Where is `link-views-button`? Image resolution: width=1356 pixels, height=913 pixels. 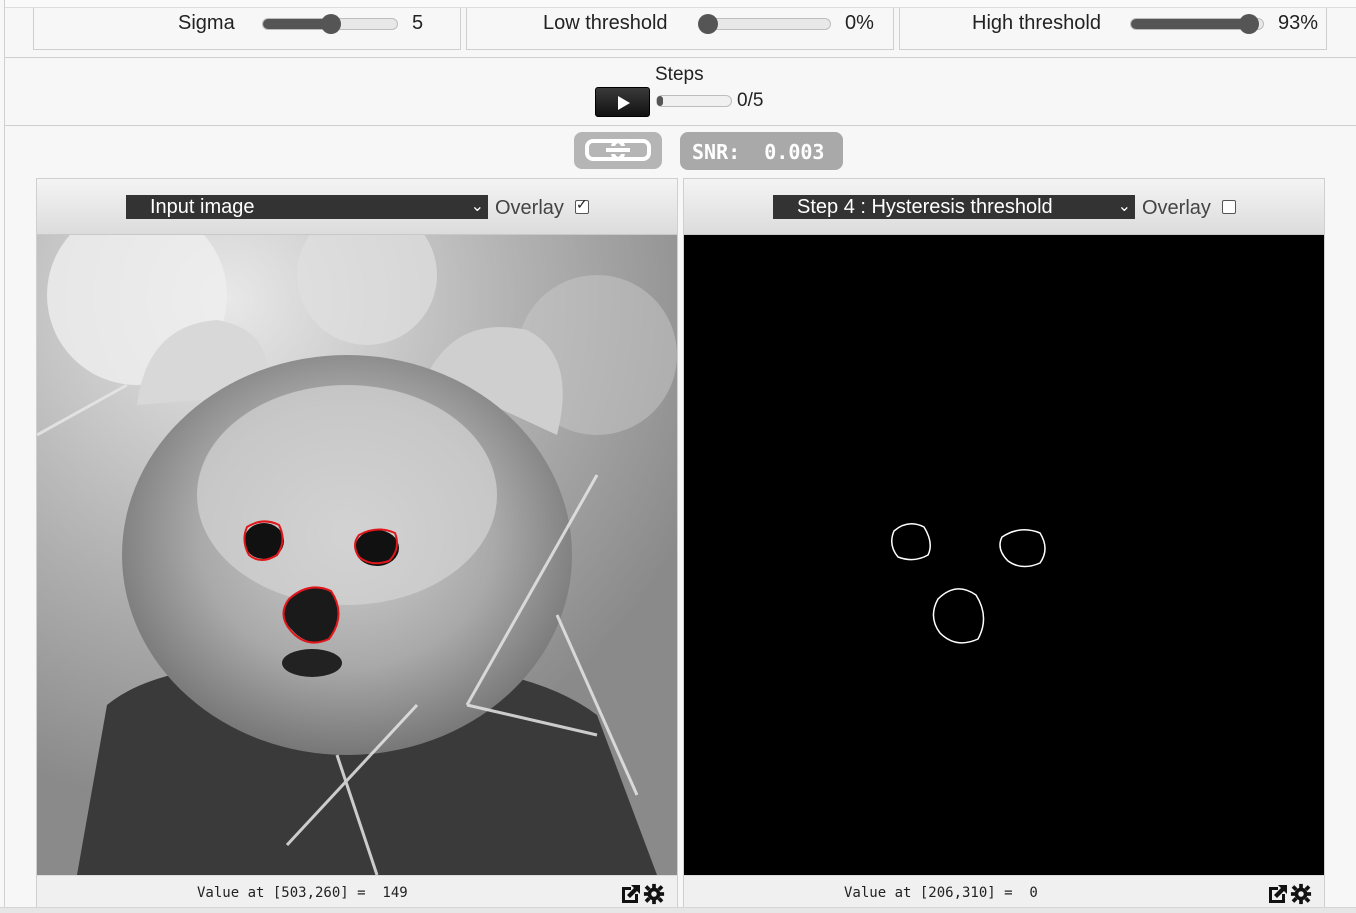 link-views-button is located at coordinates (618, 150).